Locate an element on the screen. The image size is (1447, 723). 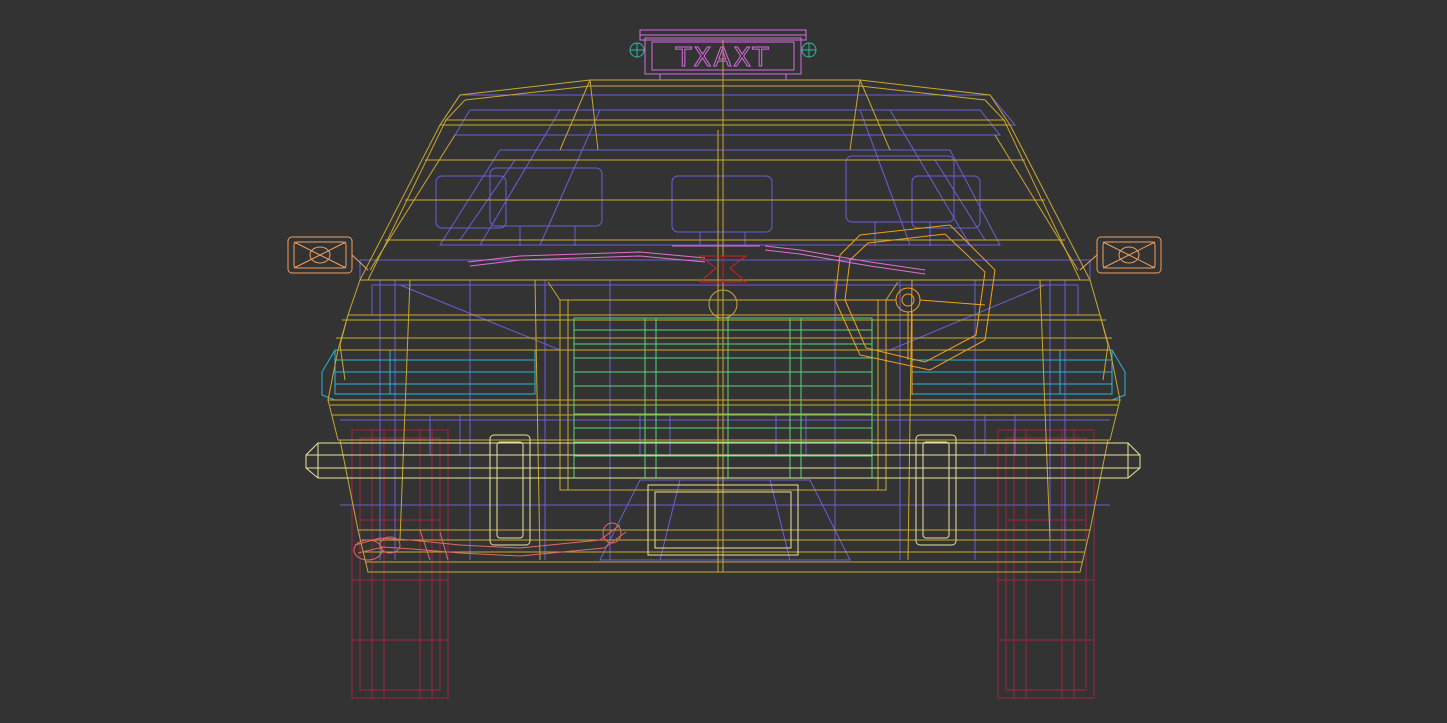
steering-wheel is located at coordinates (915, 309).